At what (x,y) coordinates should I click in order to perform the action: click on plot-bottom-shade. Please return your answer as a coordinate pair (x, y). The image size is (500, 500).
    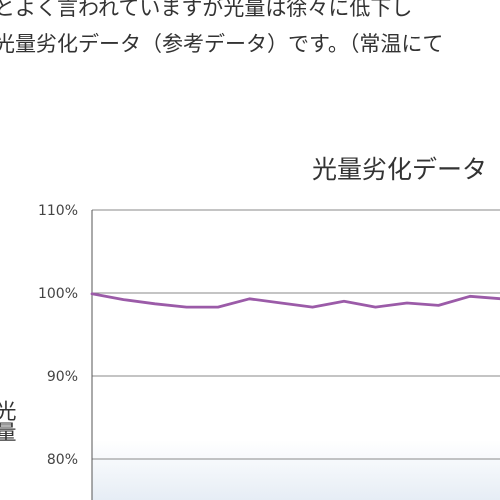
    Looking at the image, I should click on (296, 470).